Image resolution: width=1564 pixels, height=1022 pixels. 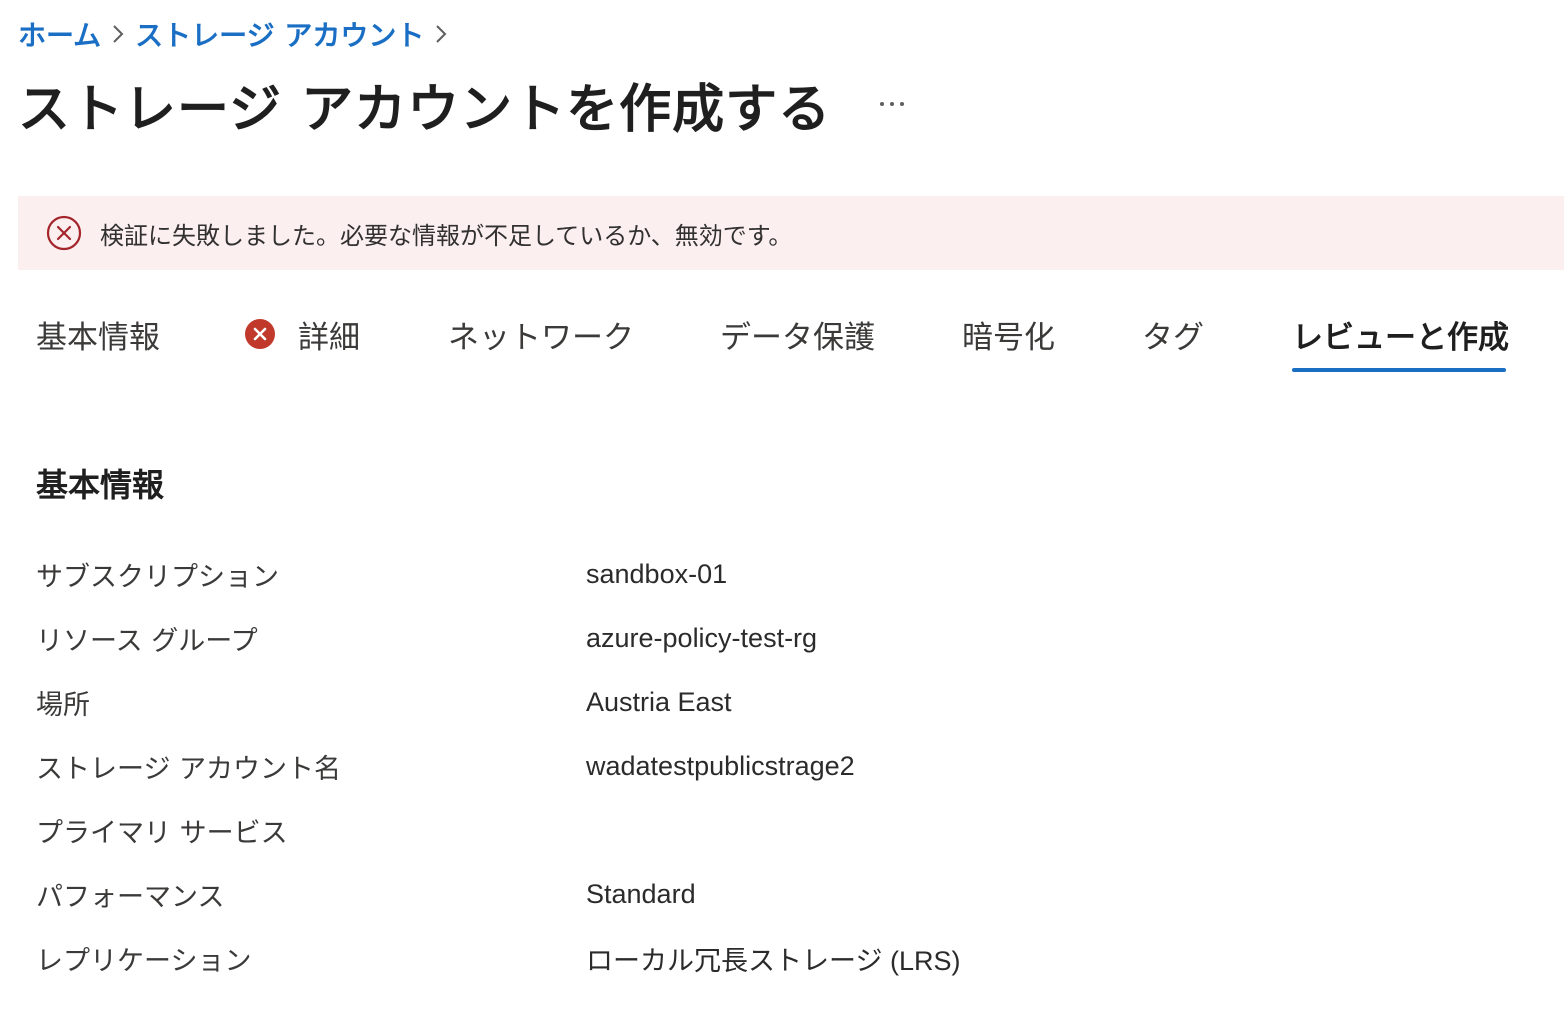 What do you see at coordinates (1400, 337) in the screenshot?
I see `tab-label: レビューと作成` at bounding box center [1400, 337].